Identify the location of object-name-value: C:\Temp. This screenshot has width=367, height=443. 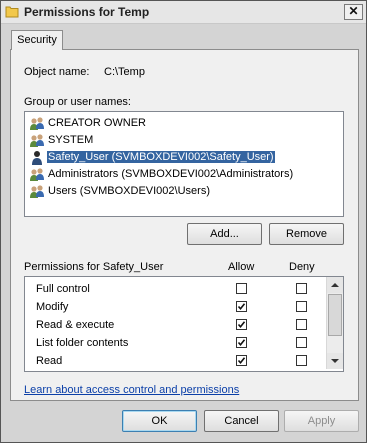
(124, 72).